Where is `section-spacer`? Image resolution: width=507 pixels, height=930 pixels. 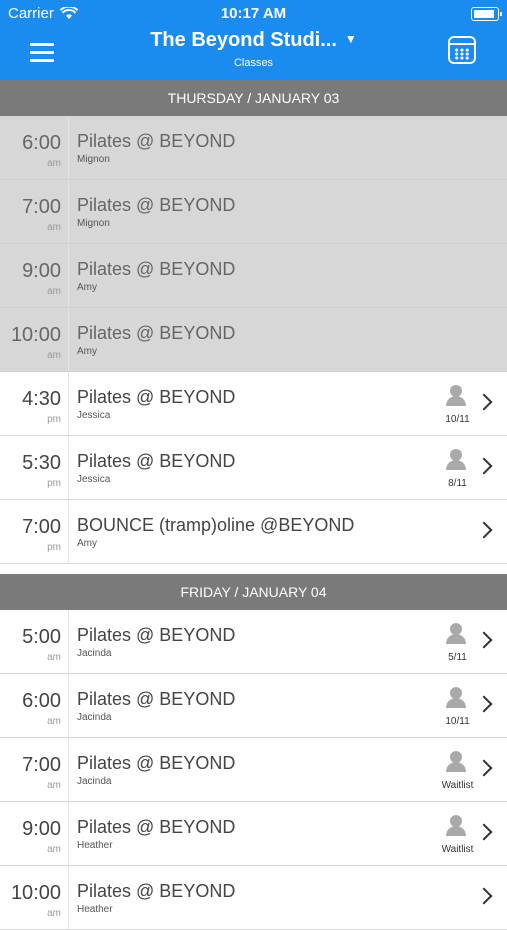
section-spacer is located at coordinates (253, 569).